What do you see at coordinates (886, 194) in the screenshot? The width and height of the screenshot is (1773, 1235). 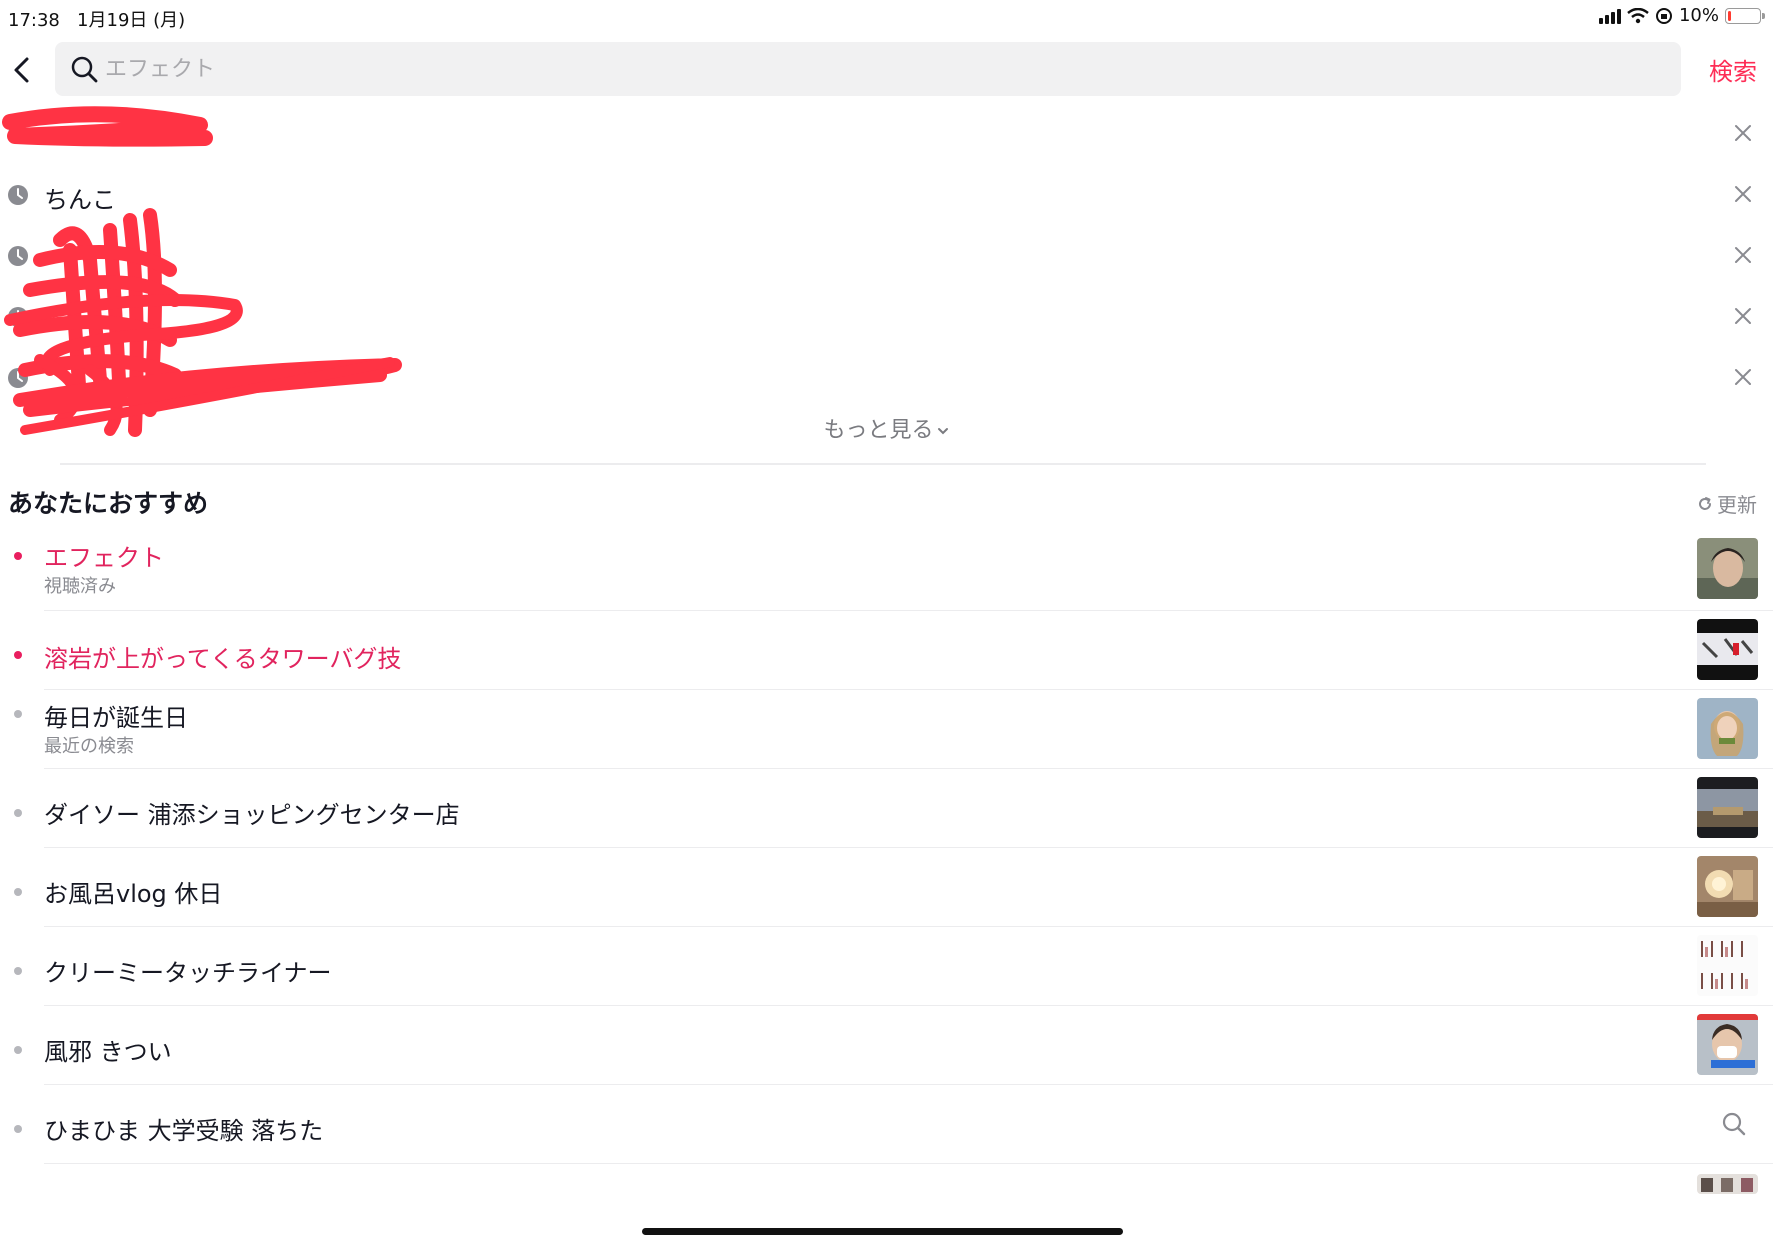 I see `history-item: ちんこ` at bounding box center [886, 194].